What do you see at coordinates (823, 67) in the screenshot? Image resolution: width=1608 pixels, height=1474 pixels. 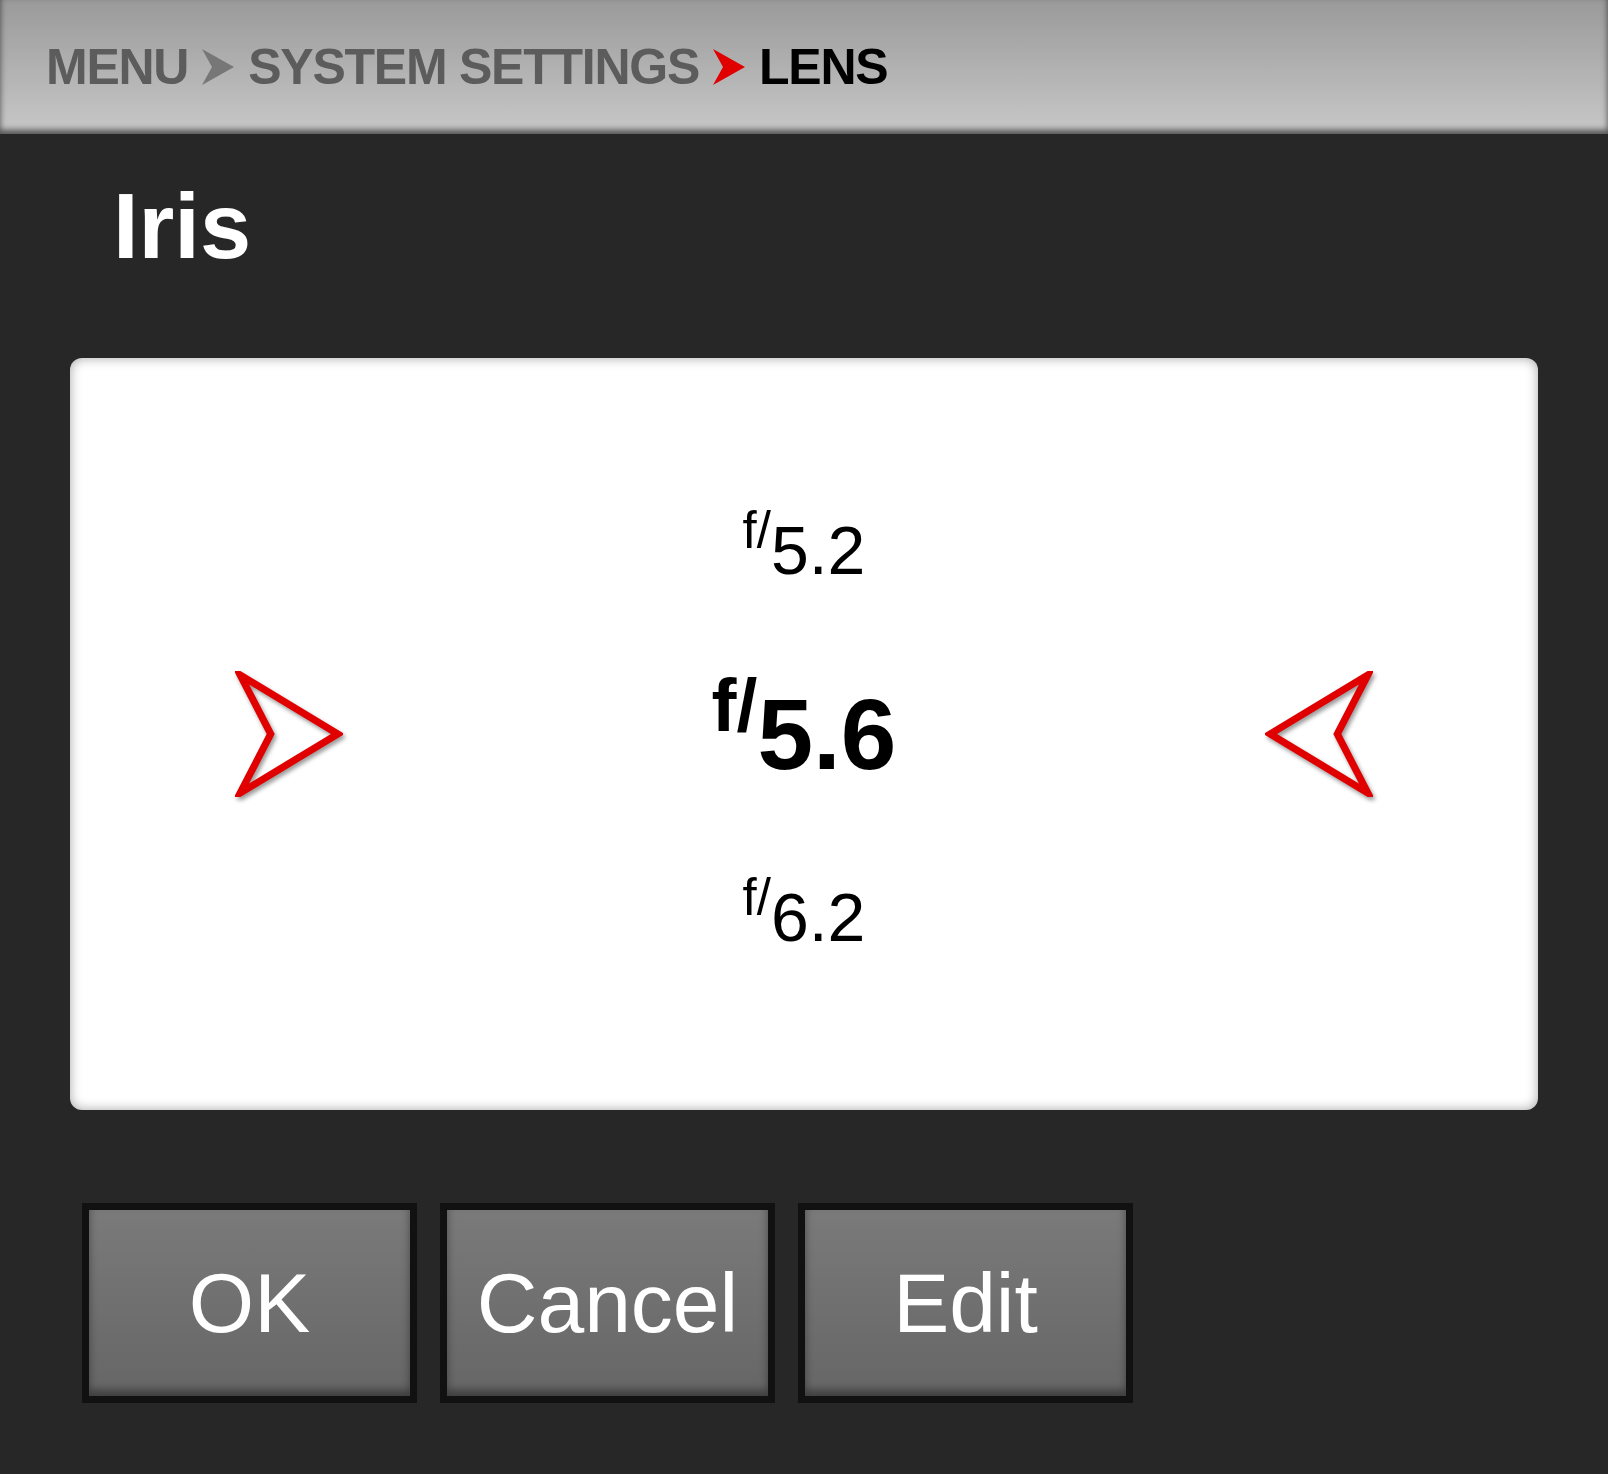 I see `breadcrumb-item: LENS` at bounding box center [823, 67].